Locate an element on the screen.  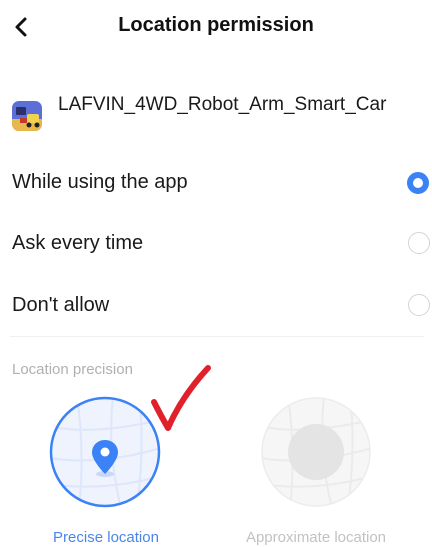
radio-while-using is located at coordinates (418, 183).